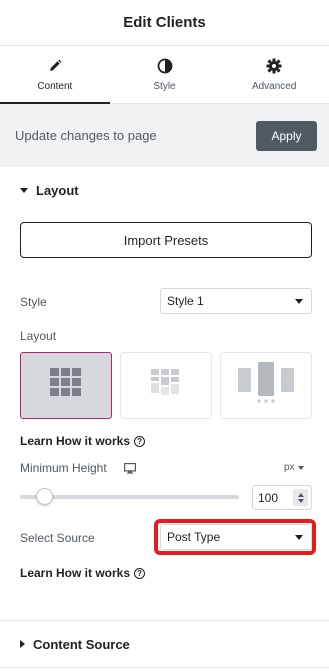  What do you see at coordinates (57, 538) in the screenshot?
I see `select-source-label: Select Source` at bounding box center [57, 538].